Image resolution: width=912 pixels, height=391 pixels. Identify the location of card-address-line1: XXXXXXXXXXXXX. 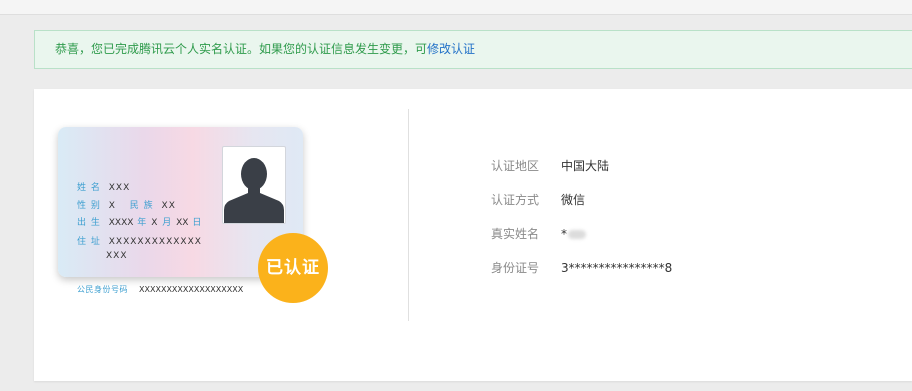
(155, 242).